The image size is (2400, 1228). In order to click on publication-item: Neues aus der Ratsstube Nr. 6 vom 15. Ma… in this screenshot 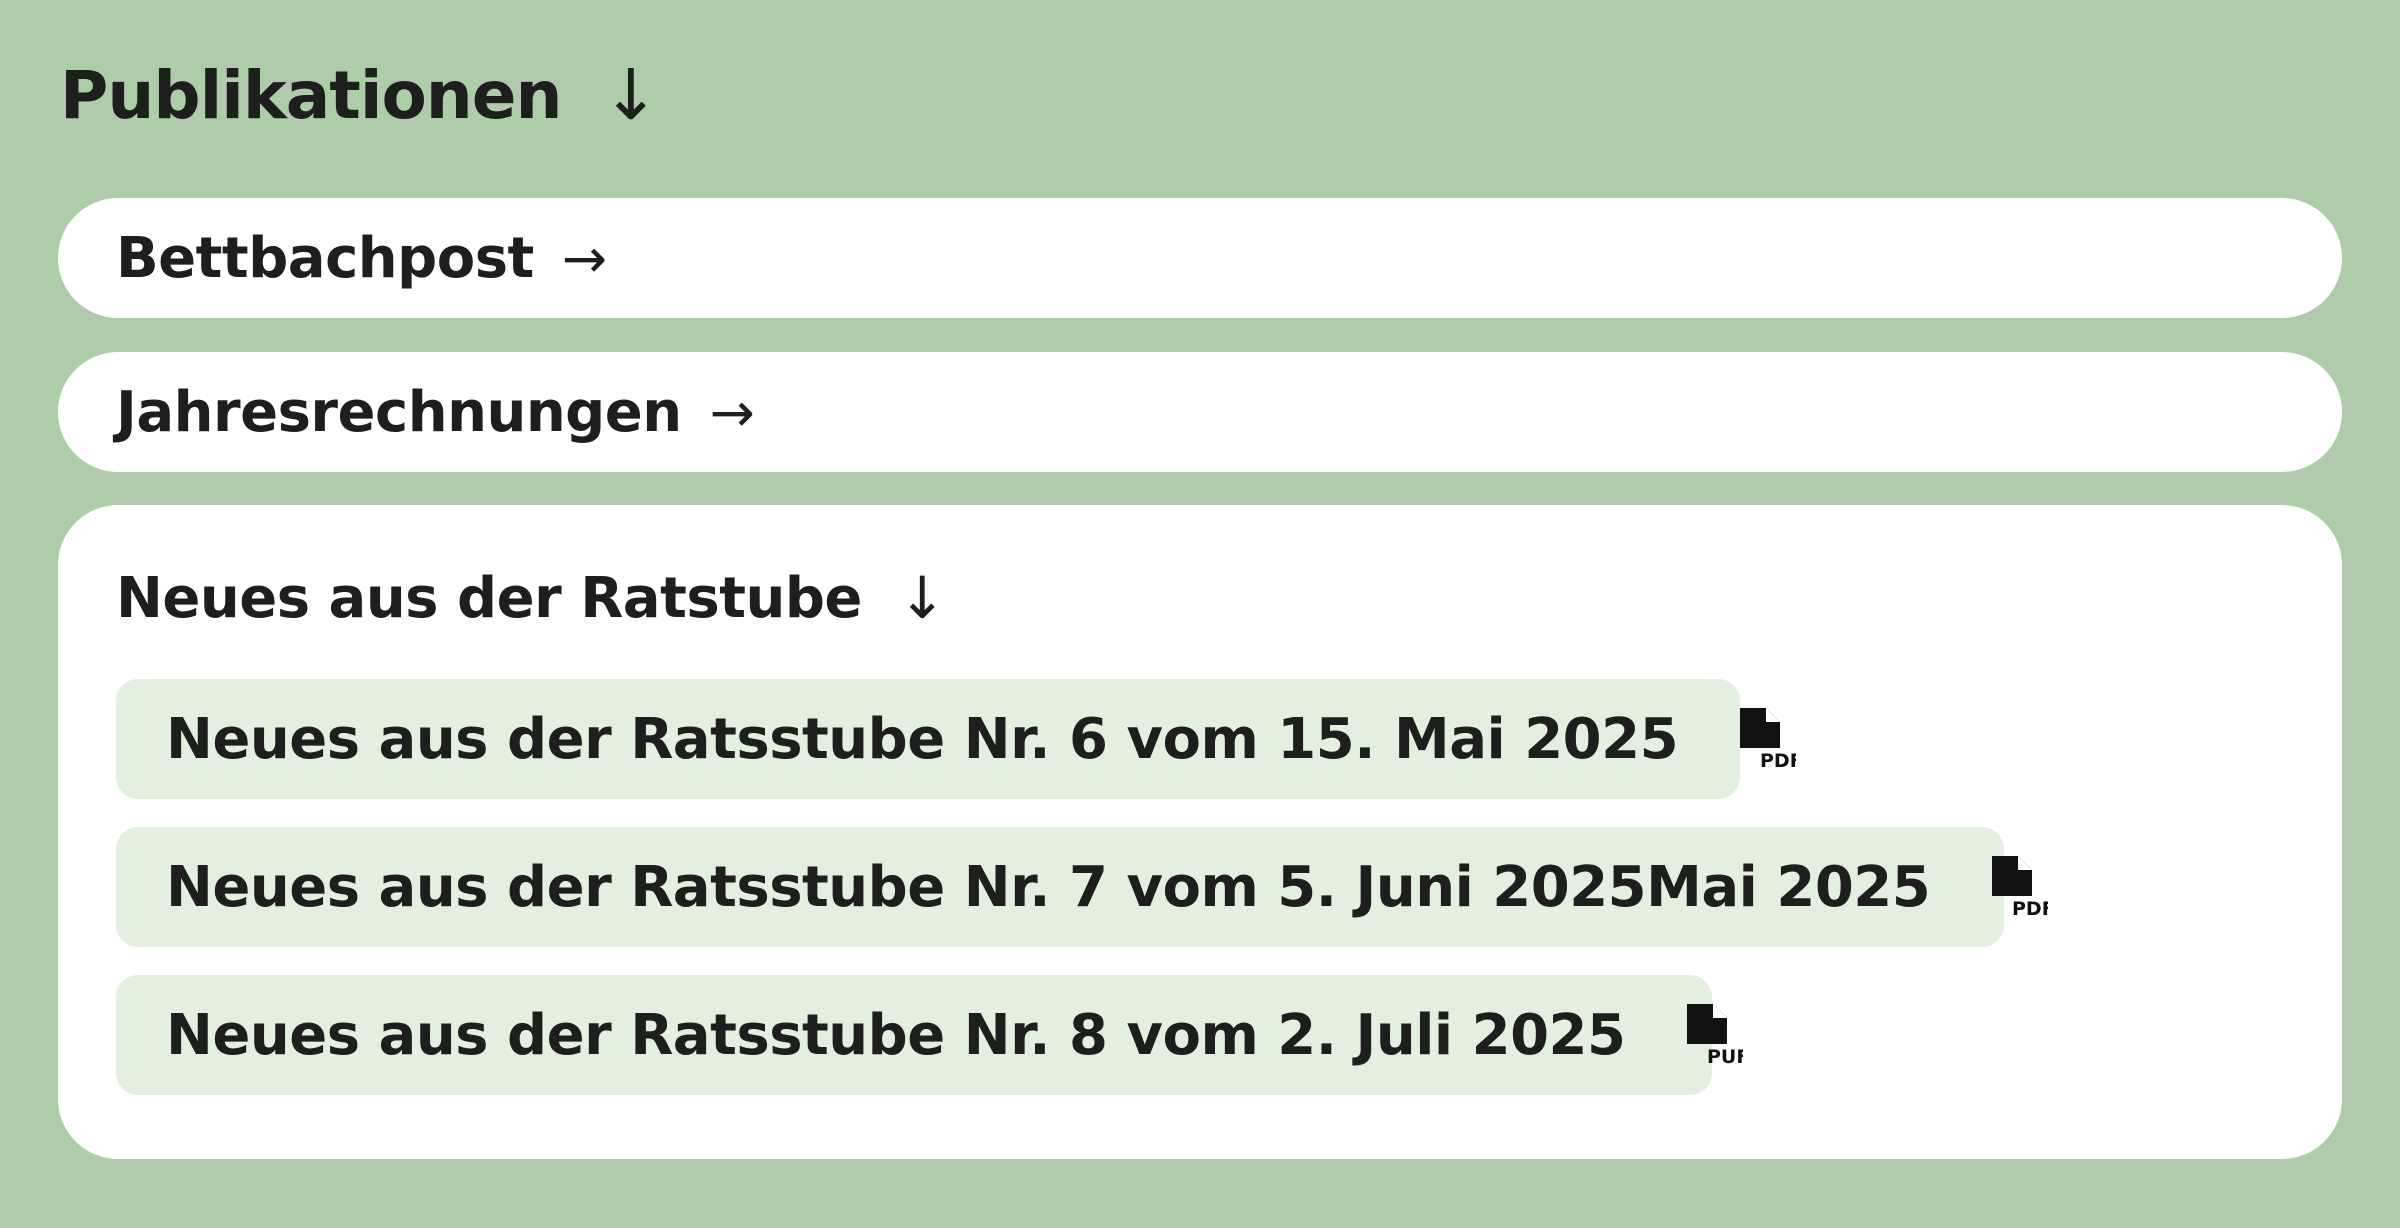, I will do `click(956, 739)`.